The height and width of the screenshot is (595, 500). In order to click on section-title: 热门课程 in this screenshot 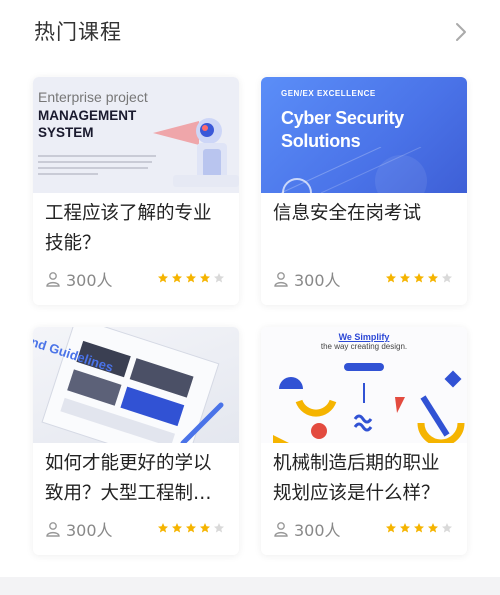, I will do `click(78, 32)`.